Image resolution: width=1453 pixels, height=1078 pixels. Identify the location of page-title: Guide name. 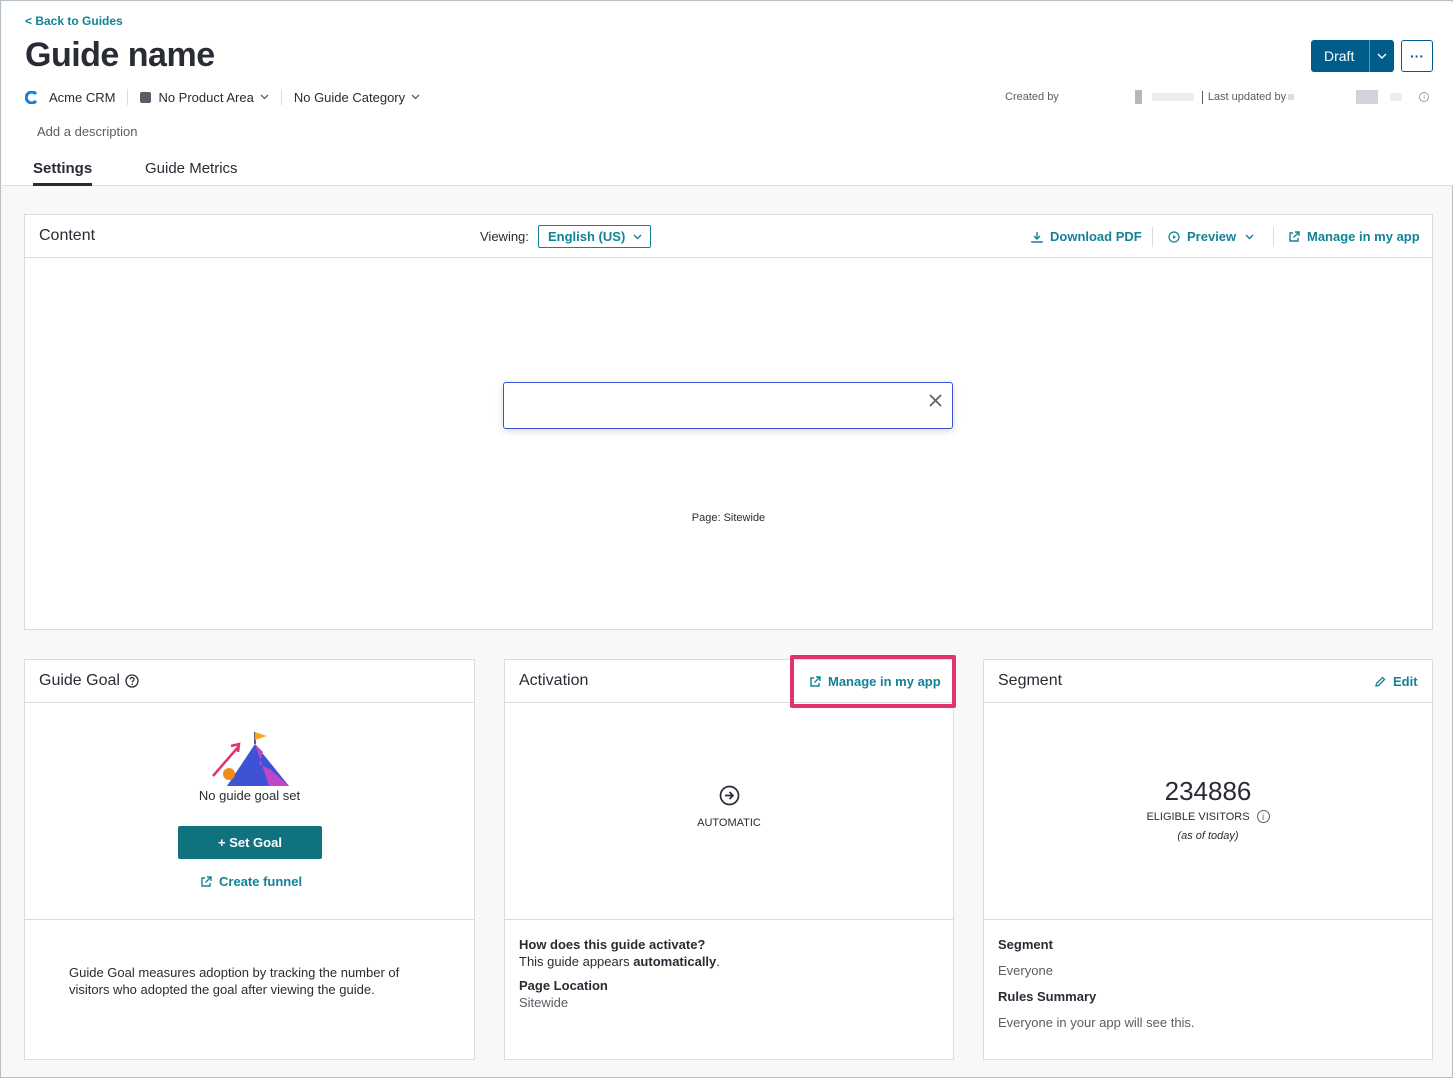
(120, 55).